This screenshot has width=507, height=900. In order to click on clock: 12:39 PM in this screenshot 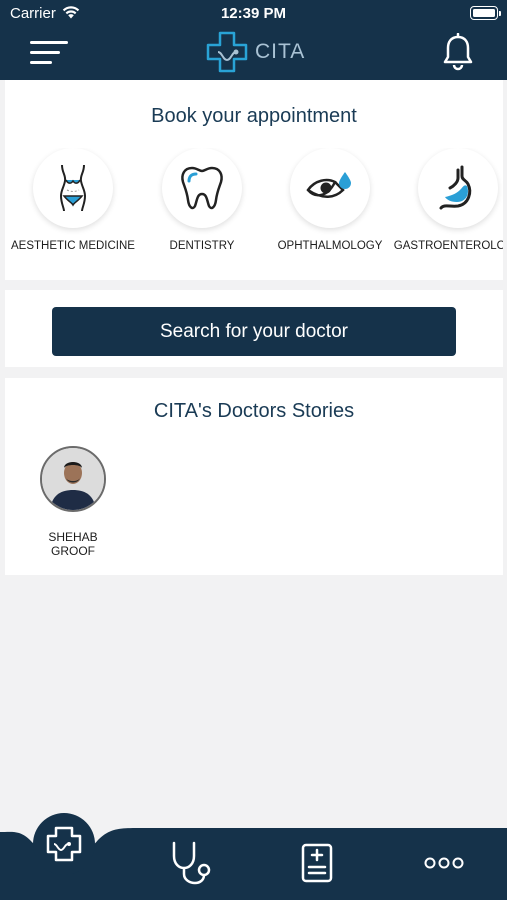, I will do `click(253, 13)`.